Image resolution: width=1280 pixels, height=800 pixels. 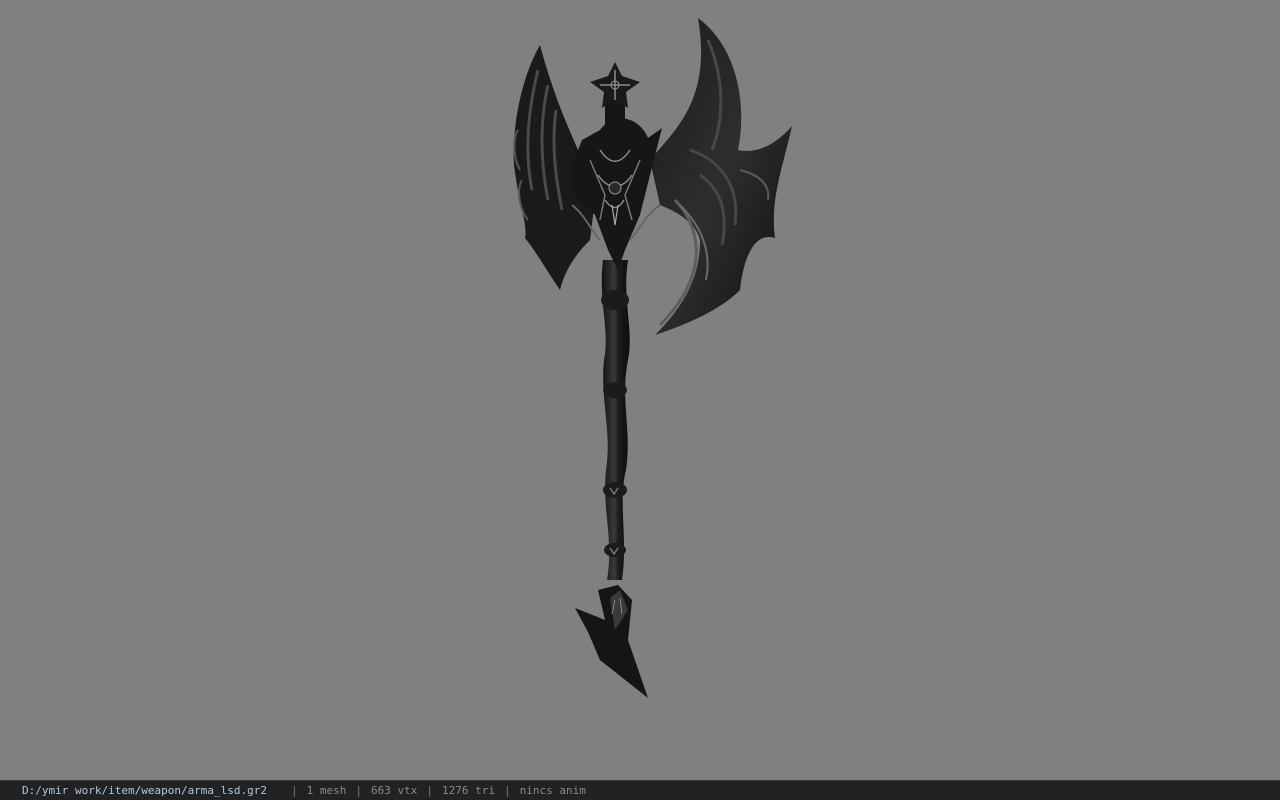 I want to click on status-animation: nincs anim, so click(x=552, y=790).